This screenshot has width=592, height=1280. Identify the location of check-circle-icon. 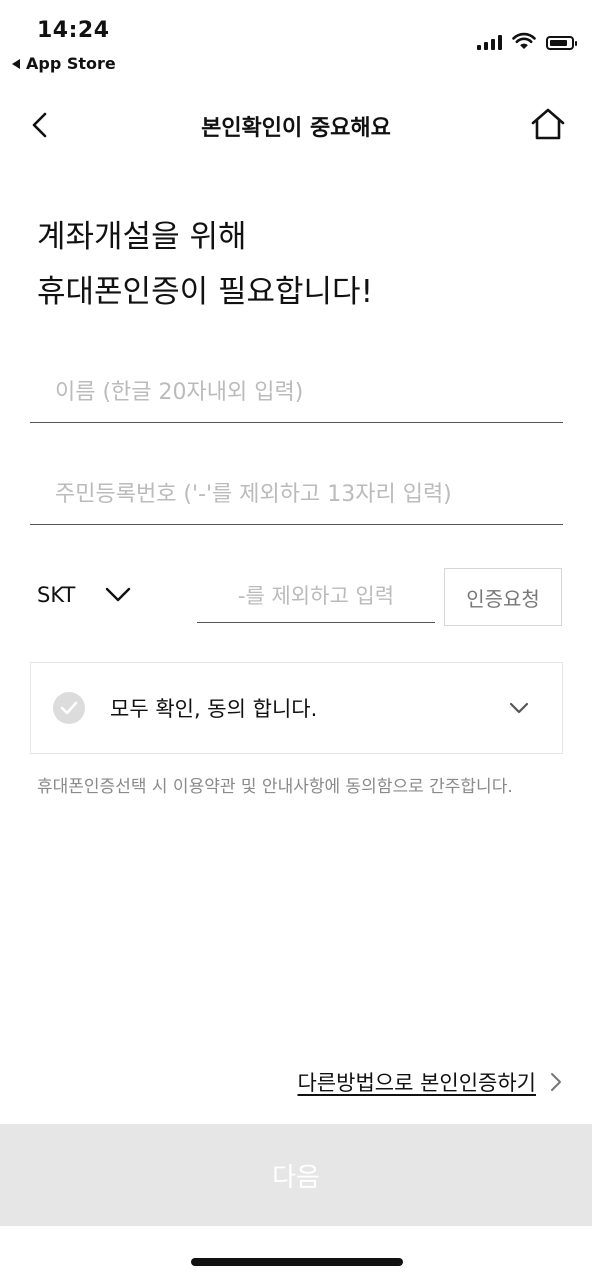
(69, 708).